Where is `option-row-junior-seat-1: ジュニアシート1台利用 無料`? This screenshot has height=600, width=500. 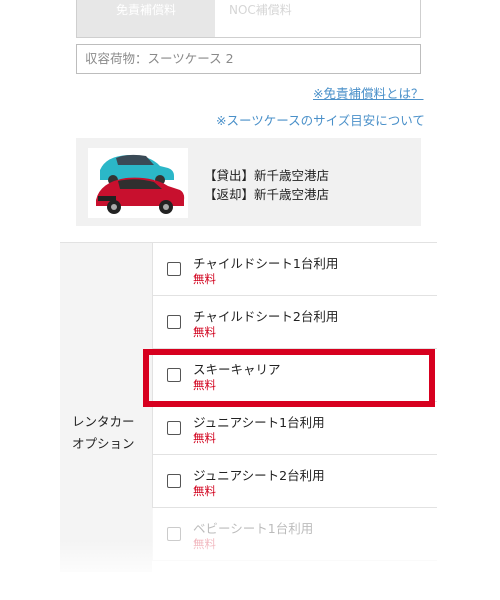
option-row-junior-seat-1: ジュニアシート1台利用 無料 is located at coordinates (294, 428).